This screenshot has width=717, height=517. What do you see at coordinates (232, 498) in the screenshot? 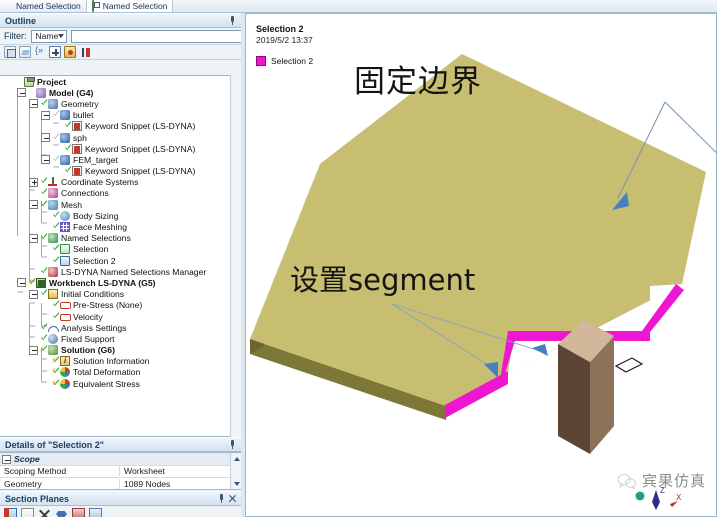
I see `close-icon` at bounding box center [232, 498].